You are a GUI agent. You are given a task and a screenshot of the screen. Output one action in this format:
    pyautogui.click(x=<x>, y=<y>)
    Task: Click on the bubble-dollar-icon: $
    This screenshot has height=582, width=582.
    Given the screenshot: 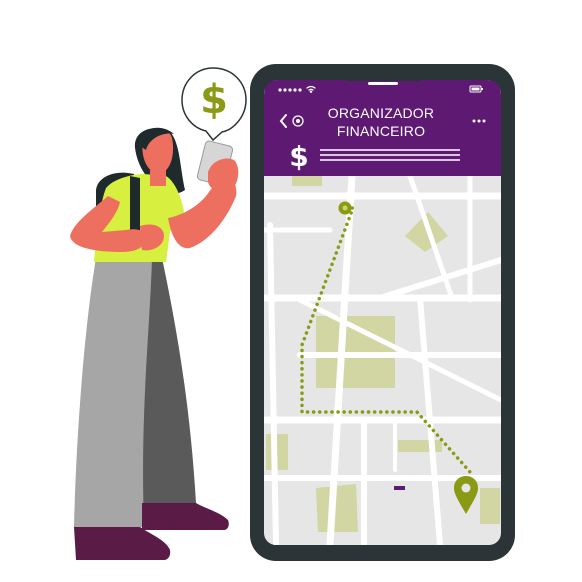 What is the action you would take?
    pyautogui.click(x=214, y=100)
    